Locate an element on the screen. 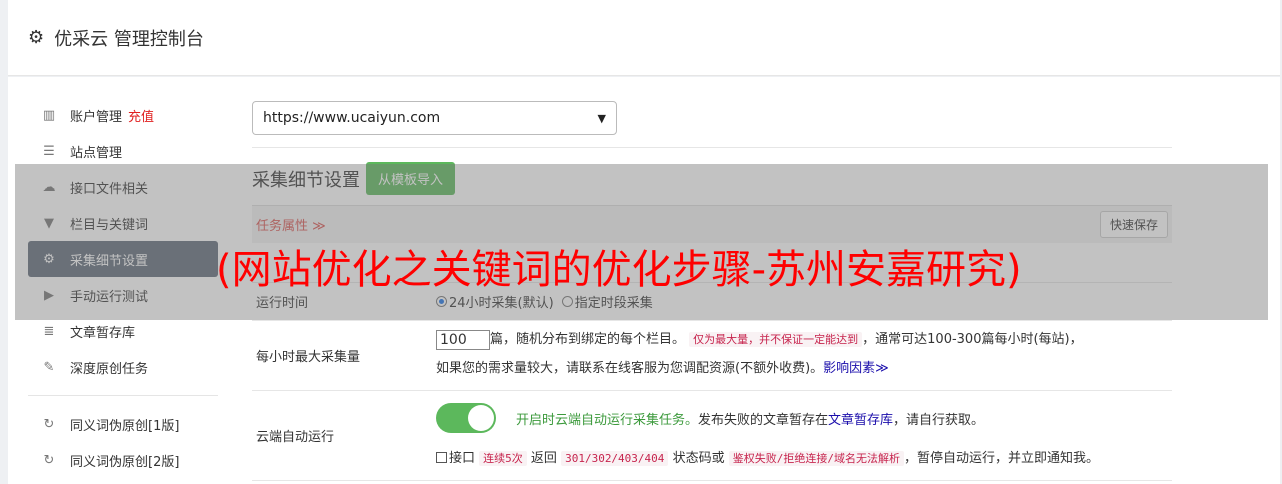 The image size is (1282, 484). cloud-run-toggle is located at coordinates (466, 418).